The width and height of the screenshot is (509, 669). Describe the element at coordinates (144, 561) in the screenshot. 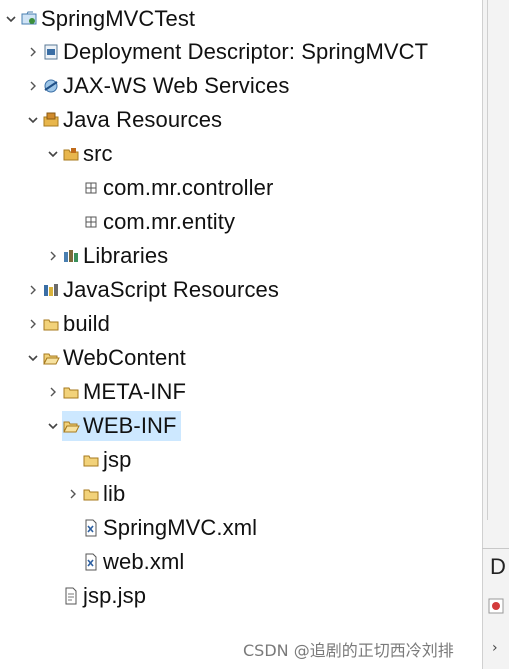

I see `tree-node-label: web.xml` at that location.